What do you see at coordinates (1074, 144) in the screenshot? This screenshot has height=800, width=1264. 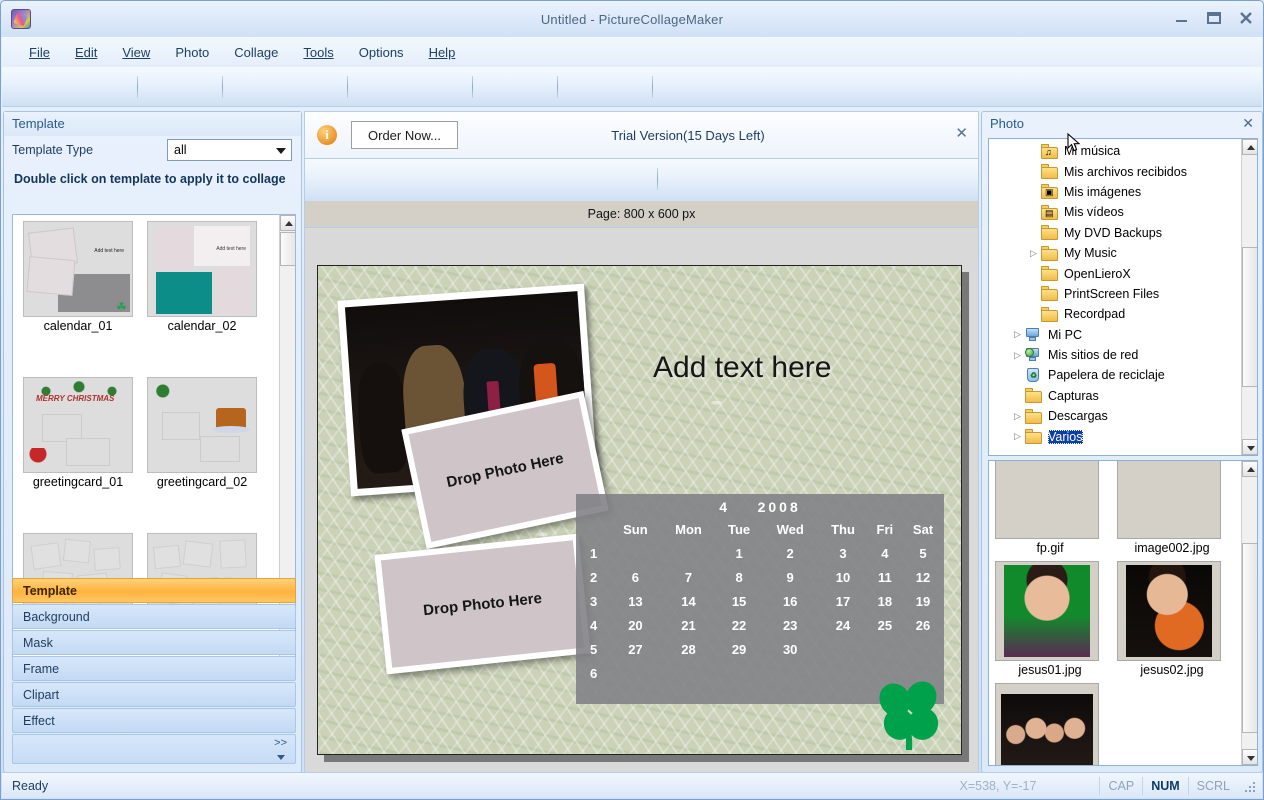 I see `mouse-cursor-icon` at bounding box center [1074, 144].